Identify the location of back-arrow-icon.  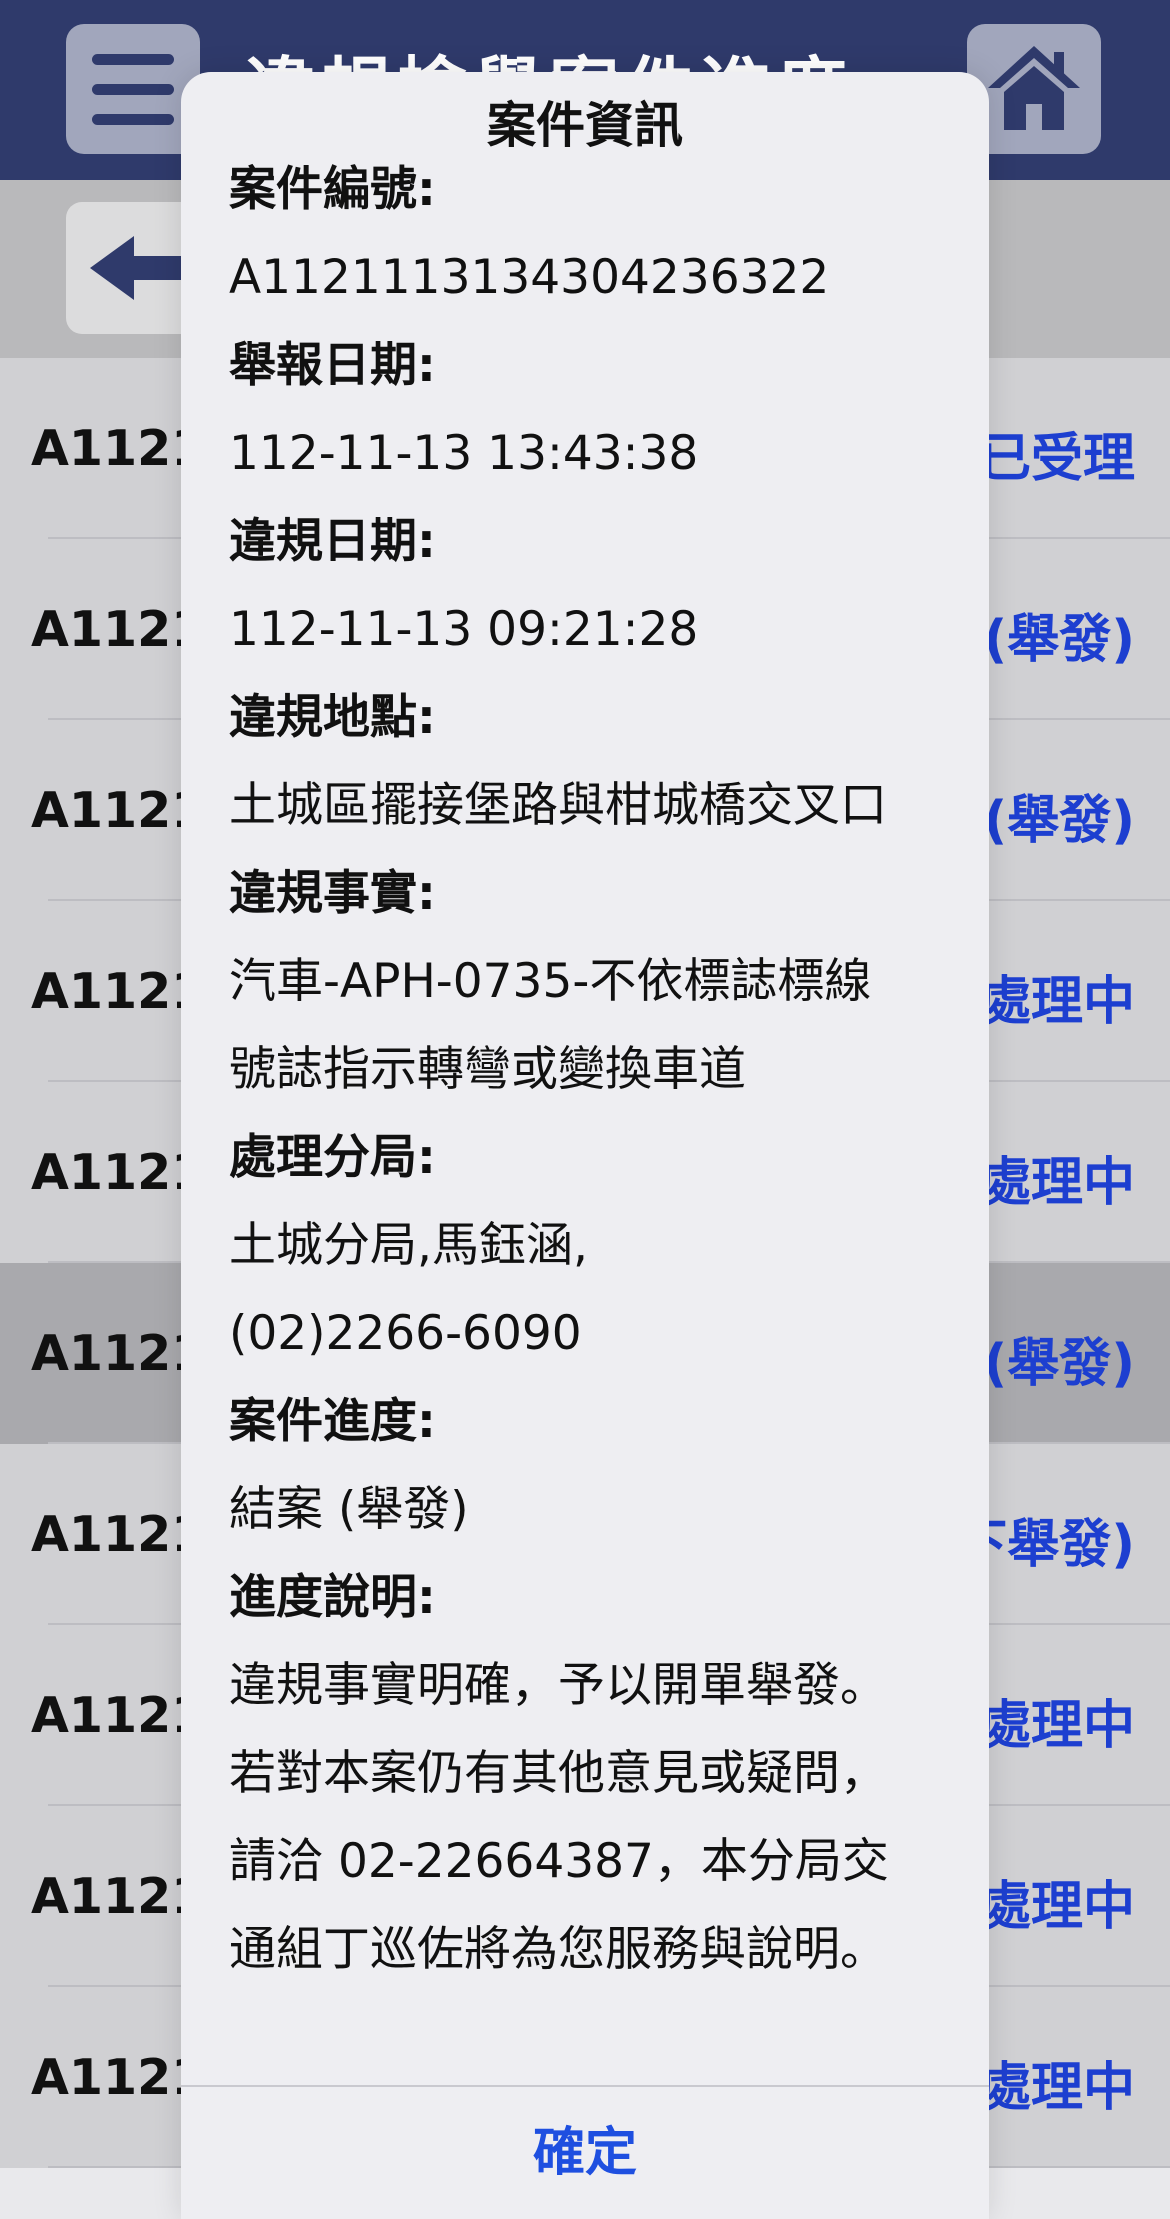
(141, 268).